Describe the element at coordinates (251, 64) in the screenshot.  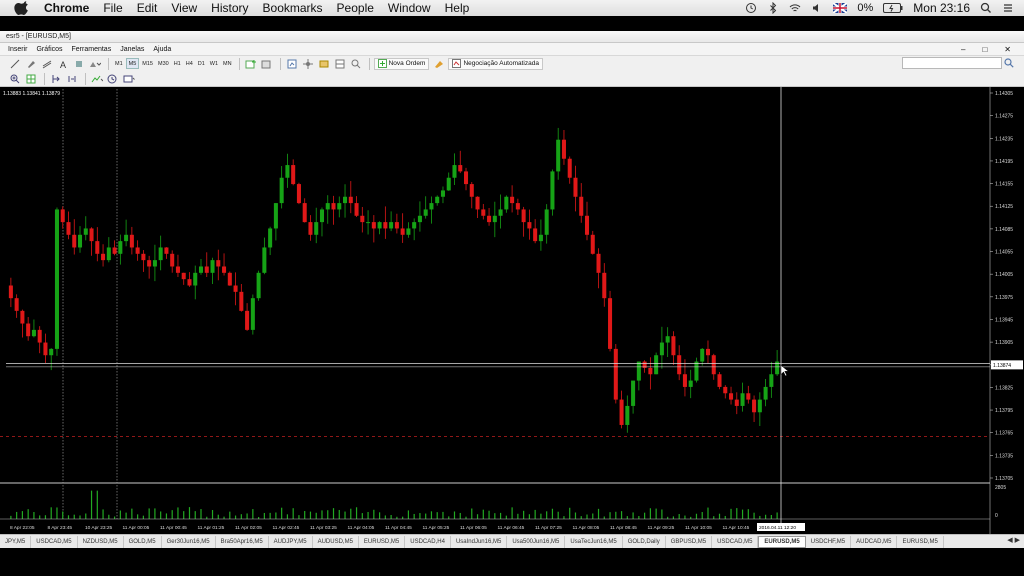
I see `new-chart-icon` at that location.